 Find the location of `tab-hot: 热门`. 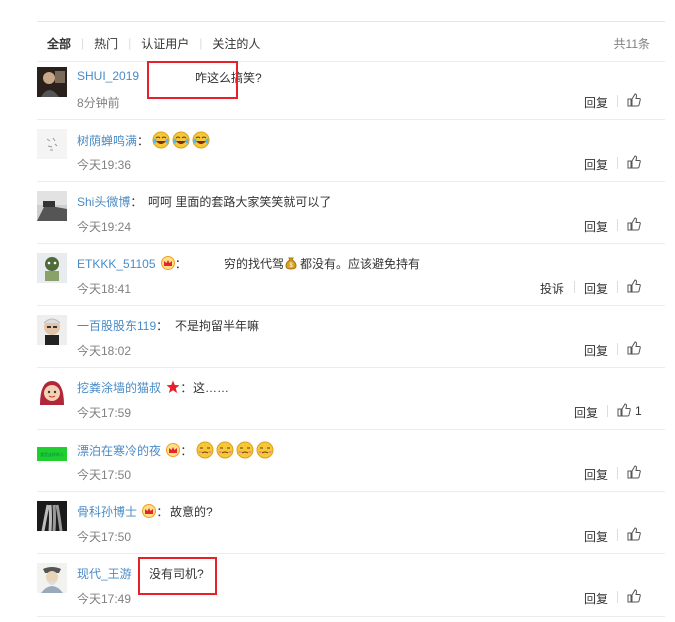

tab-hot: 热门 is located at coordinates (106, 43).